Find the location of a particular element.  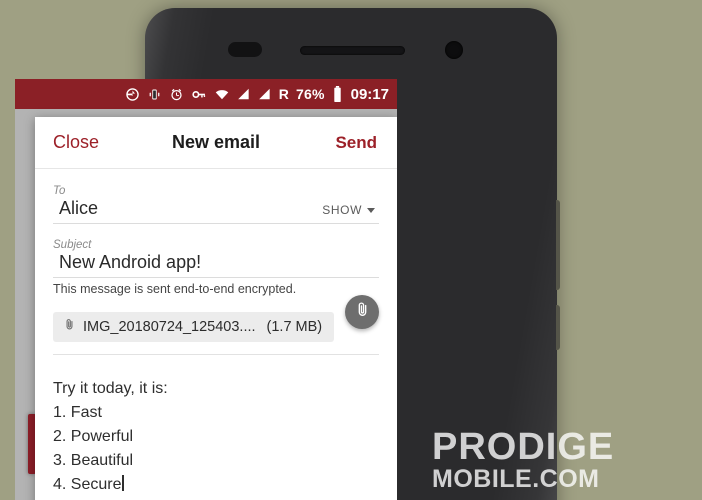

front-camera is located at coordinates (454, 50).